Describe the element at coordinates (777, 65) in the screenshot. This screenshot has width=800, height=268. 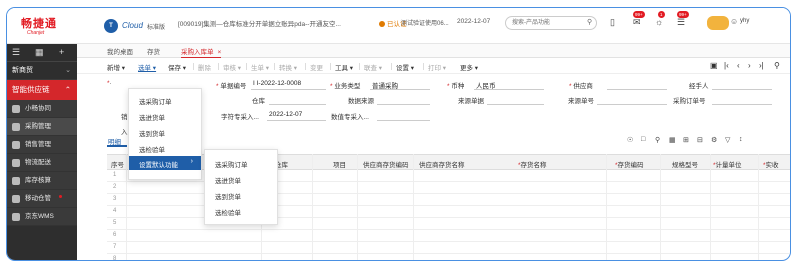
I see `search-record-icon: ⚲` at that location.